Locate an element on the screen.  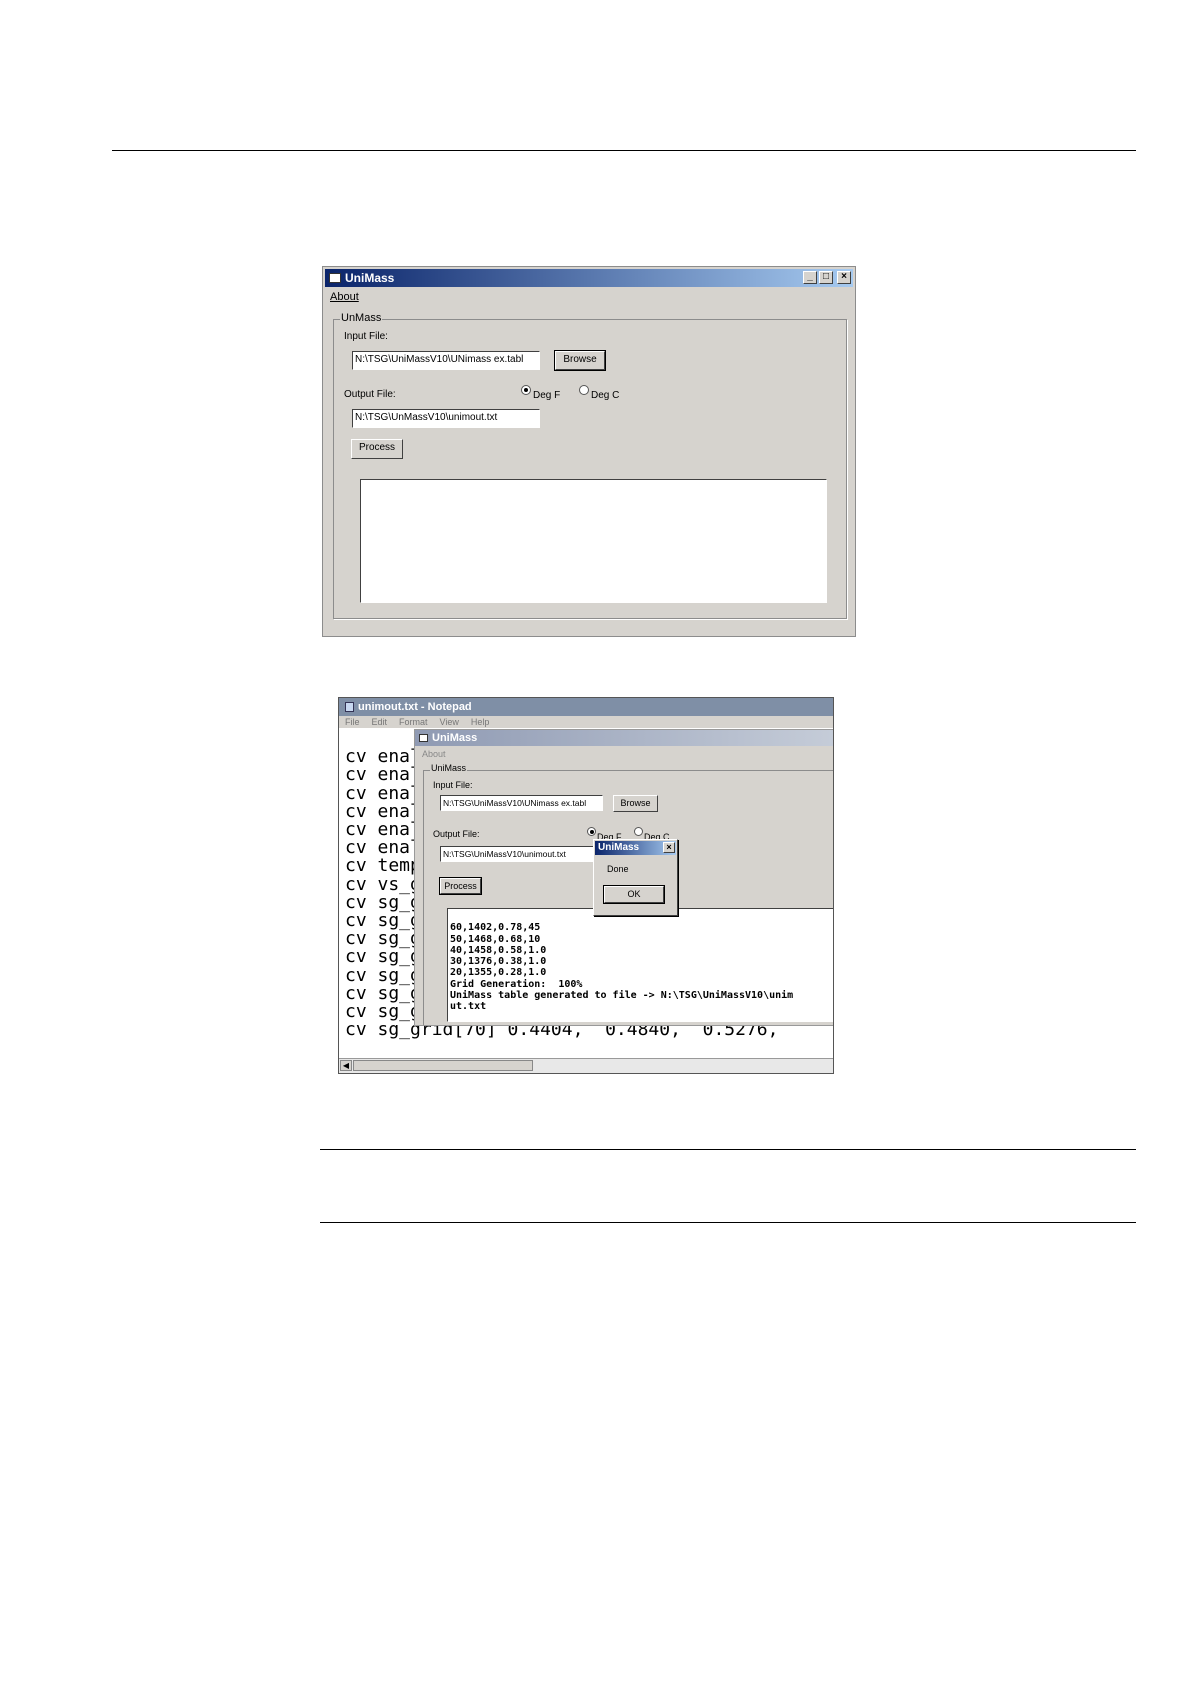
deg-f-radio is located at coordinates (526, 390).